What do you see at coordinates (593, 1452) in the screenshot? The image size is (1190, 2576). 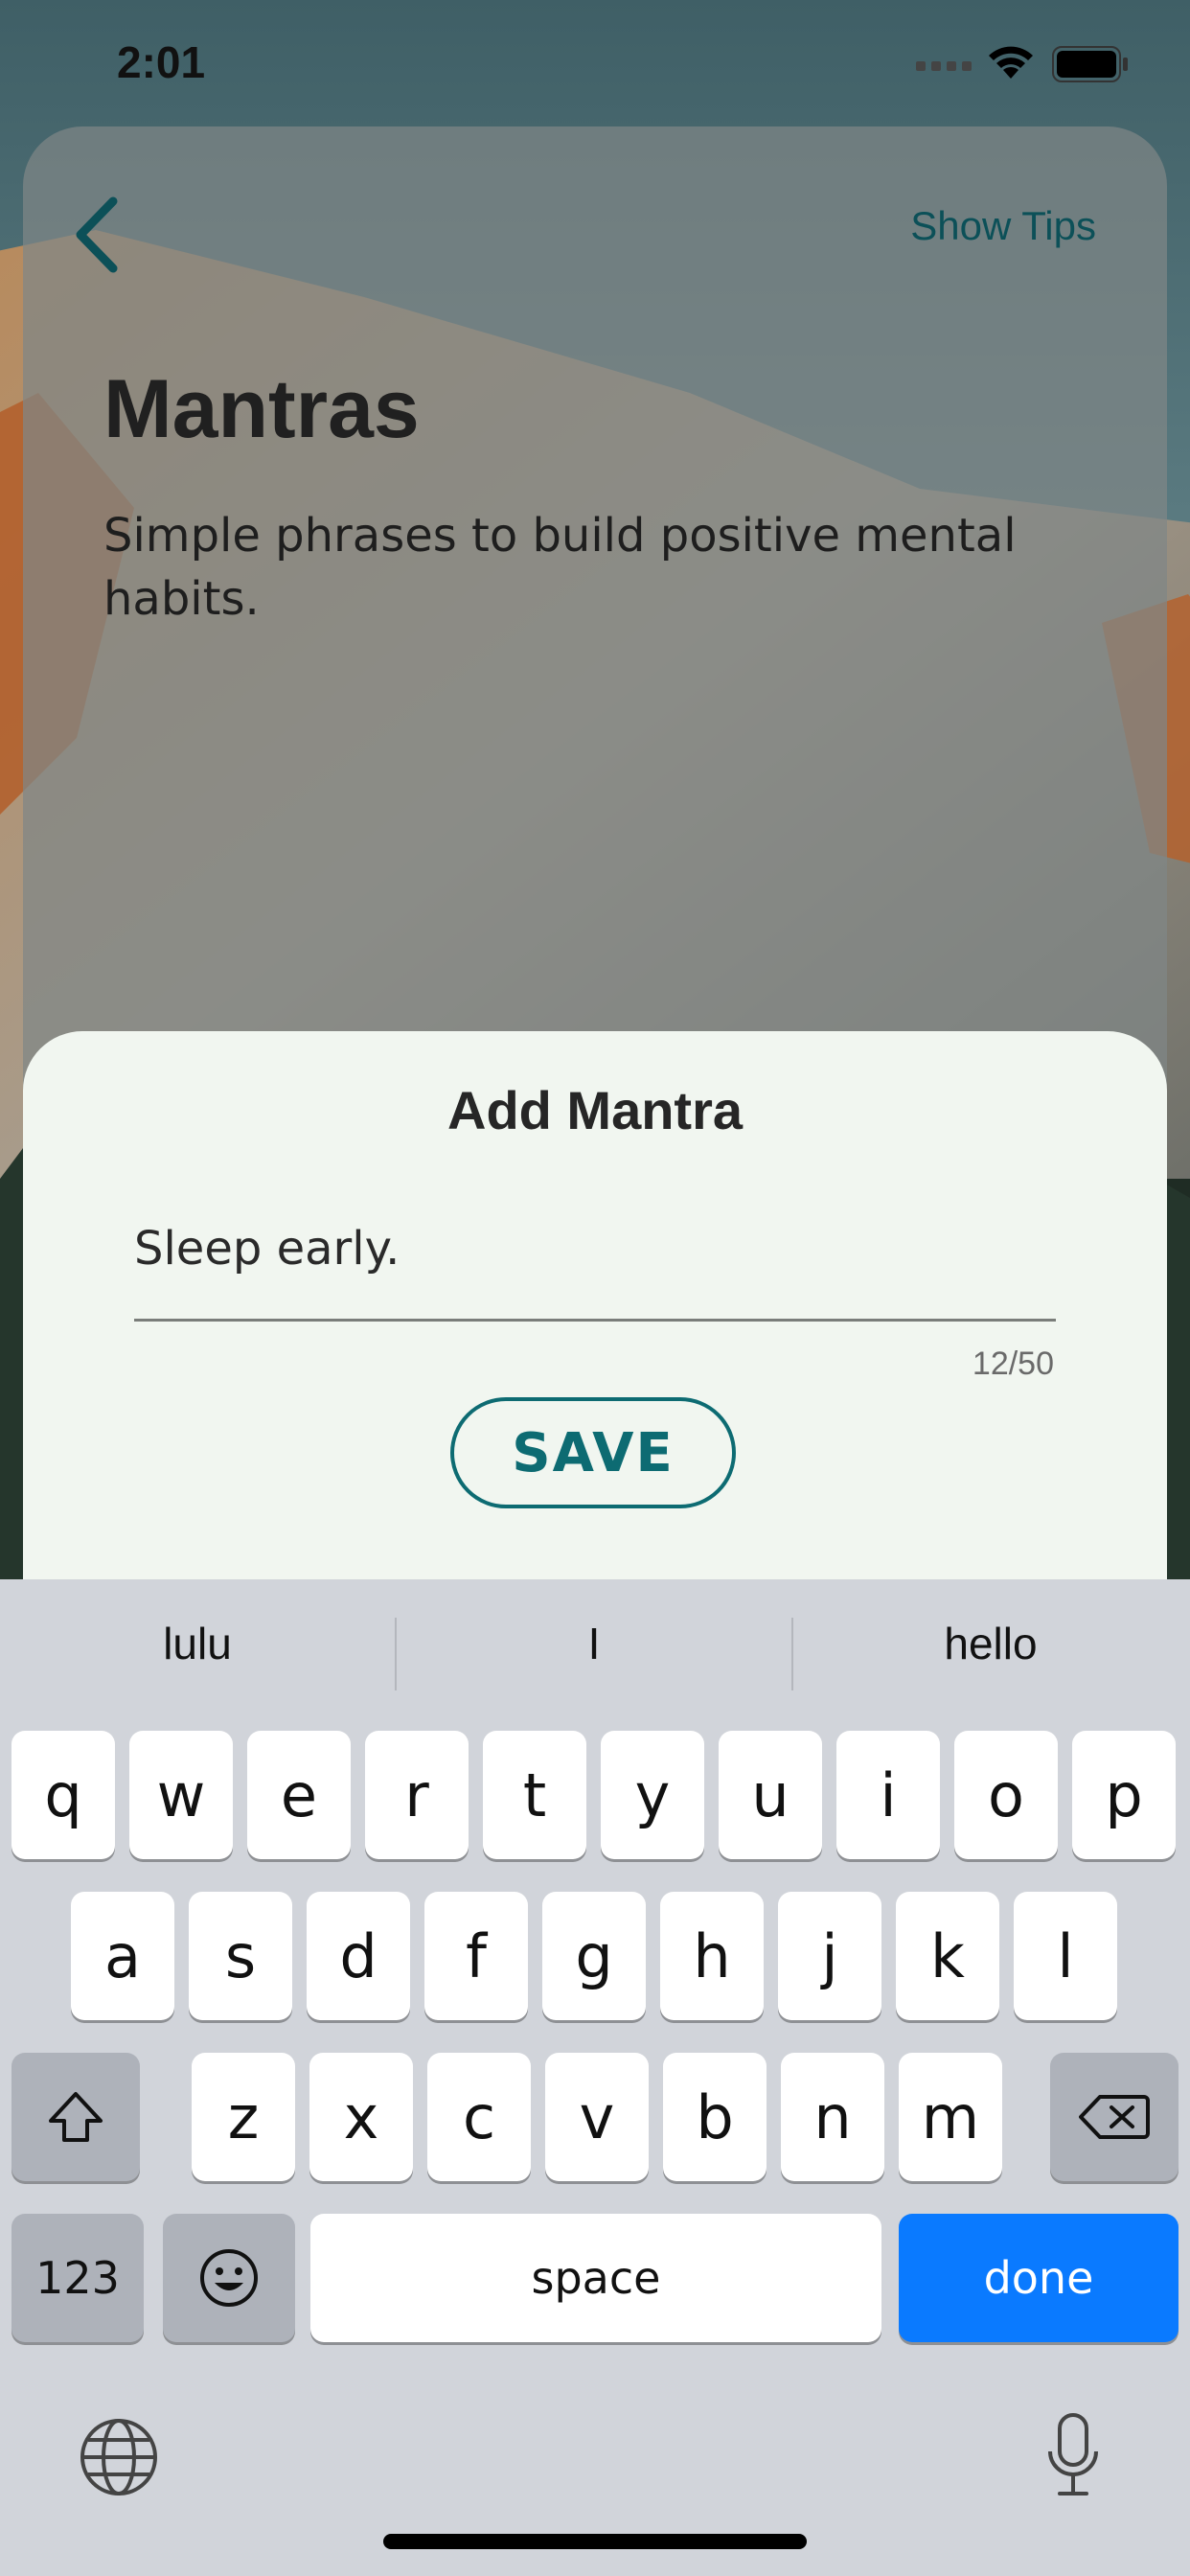 I see `save-button: SAVE` at bounding box center [593, 1452].